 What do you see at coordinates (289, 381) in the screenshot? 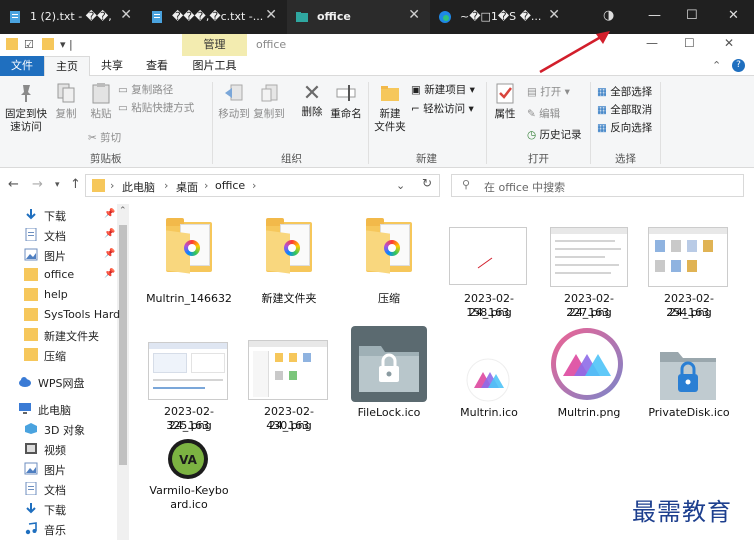
I see `file-item-png-163430: 2023-02-24_163 430.png` at bounding box center [289, 381].